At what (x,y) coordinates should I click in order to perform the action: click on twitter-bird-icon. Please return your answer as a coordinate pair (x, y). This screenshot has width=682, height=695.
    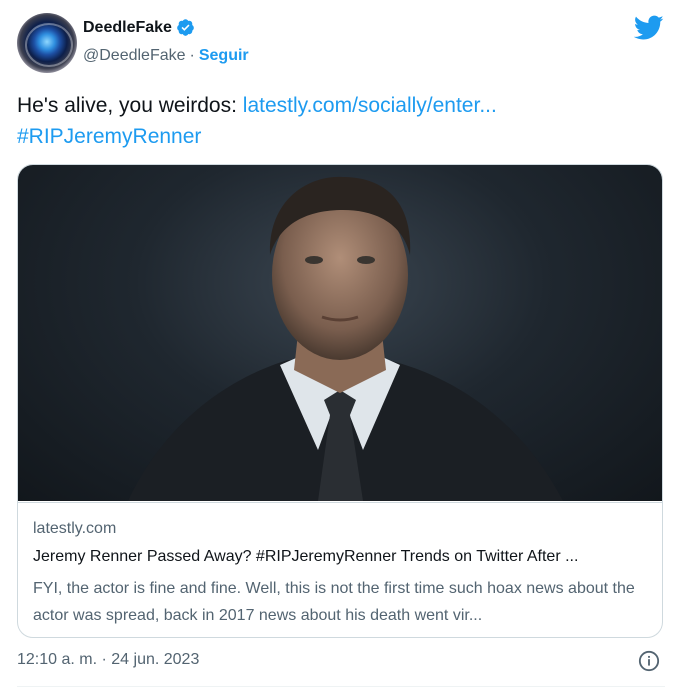
    Looking at the image, I should click on (649, 28).